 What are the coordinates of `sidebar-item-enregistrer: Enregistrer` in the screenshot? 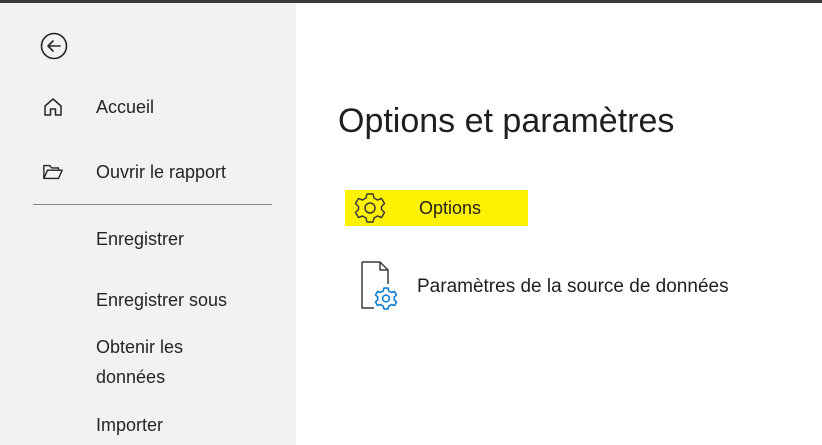 It's located at (148, 239).